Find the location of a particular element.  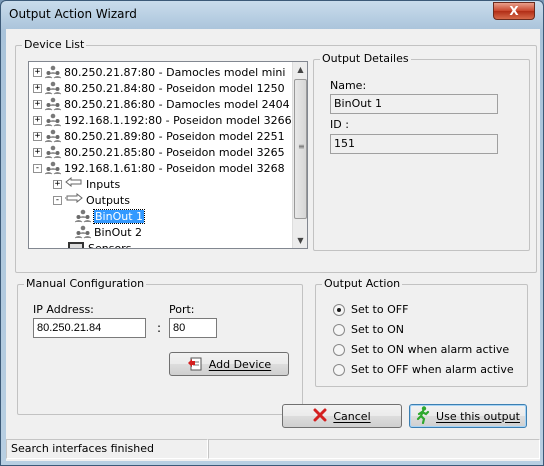

output-action-option: Set to ON is located at coordinates (368, 329).